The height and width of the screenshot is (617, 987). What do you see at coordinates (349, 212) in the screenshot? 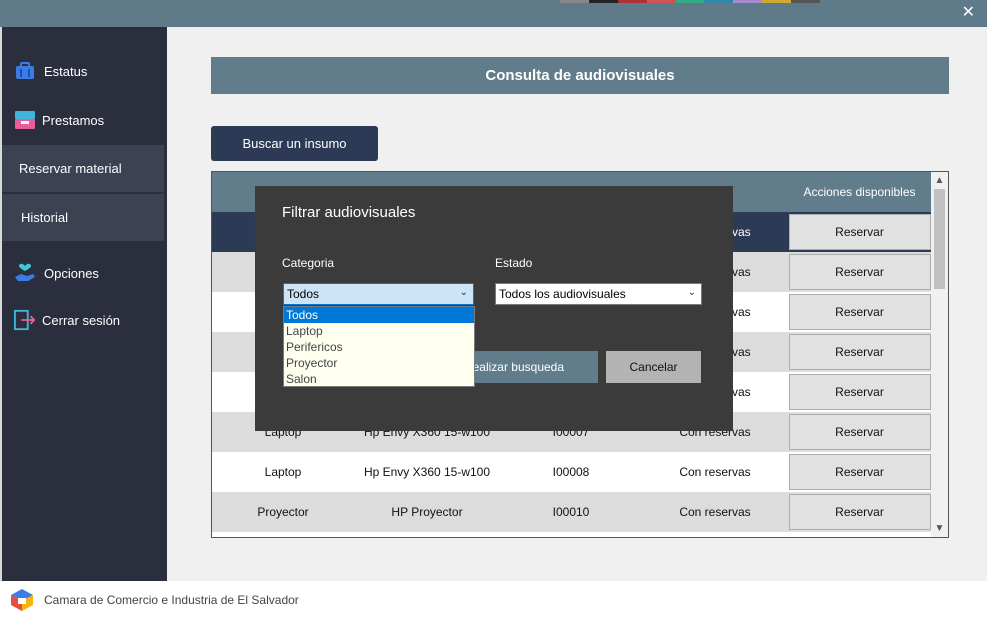
I see `dialog-title: Filtrar audiovisuales` at bounding box center [349, 212].